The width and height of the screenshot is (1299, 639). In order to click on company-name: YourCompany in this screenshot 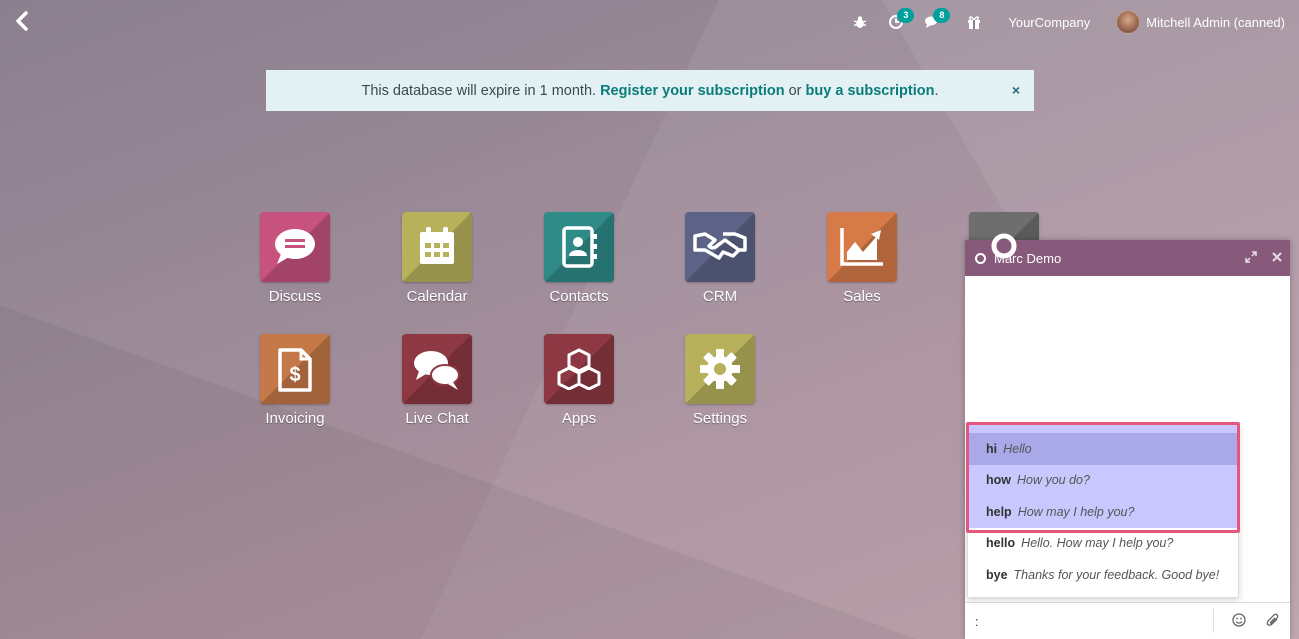, I will do `click(1049, 22)`.